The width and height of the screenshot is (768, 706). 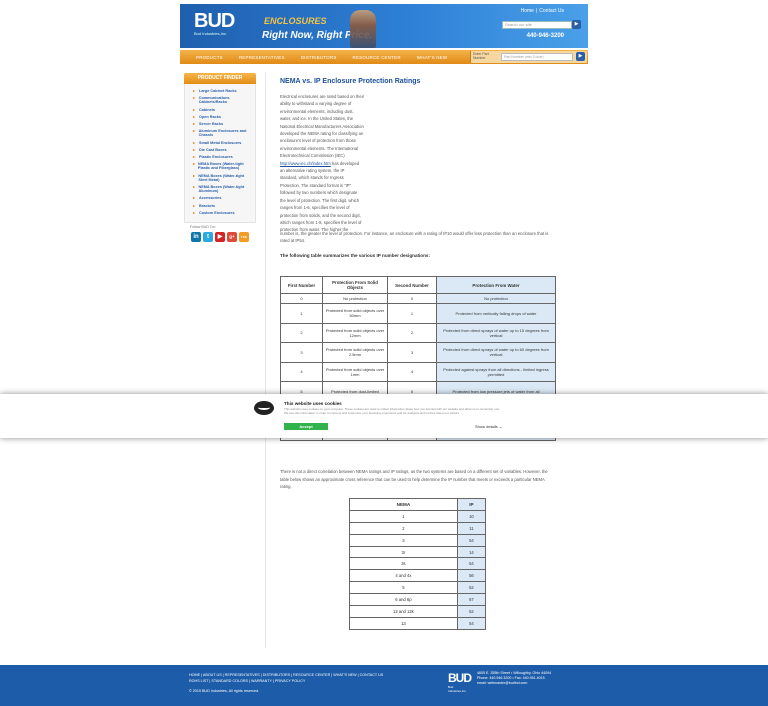 I want to click on sidebar-item: ▸ Cabinets, so click(x=223, y=110).